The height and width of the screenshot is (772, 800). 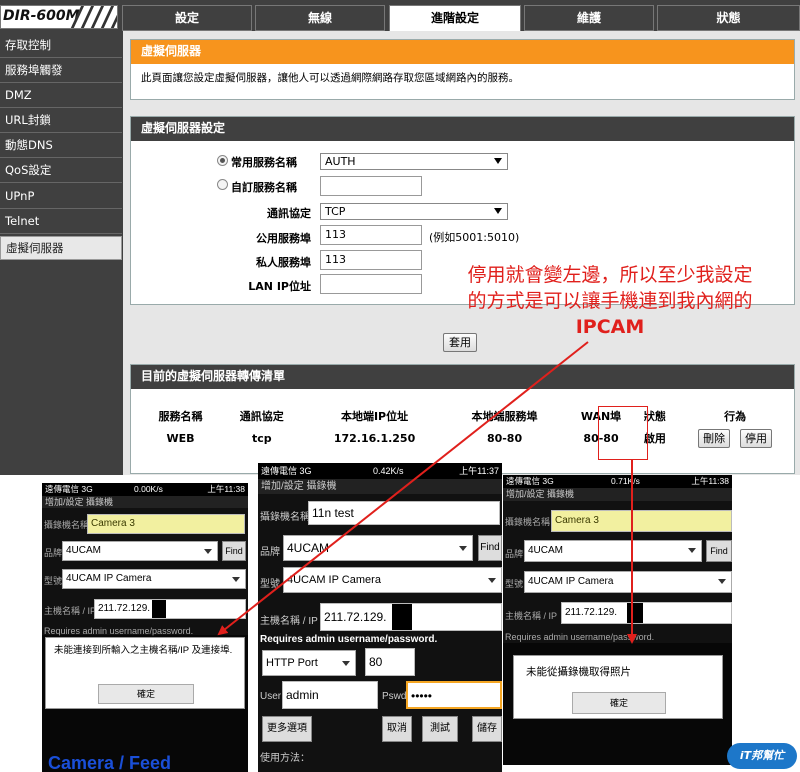 What do you see at coordinates (390, 662) in the screenshot?
I see `port-input: 80` at bounding box center [390, 662].